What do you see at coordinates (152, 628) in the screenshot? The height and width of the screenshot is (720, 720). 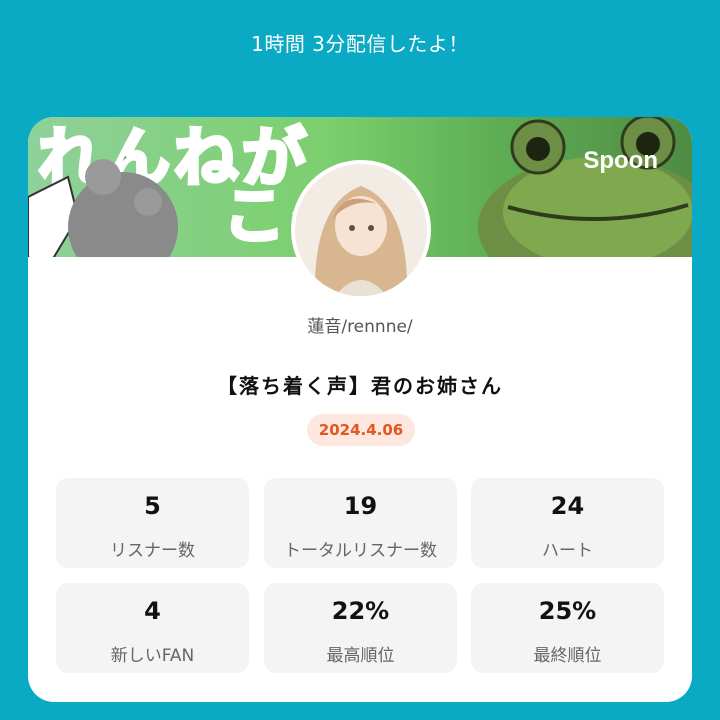 I see `stat-new-fans: 4 新しいFAN` at bounding box center [152, 628].